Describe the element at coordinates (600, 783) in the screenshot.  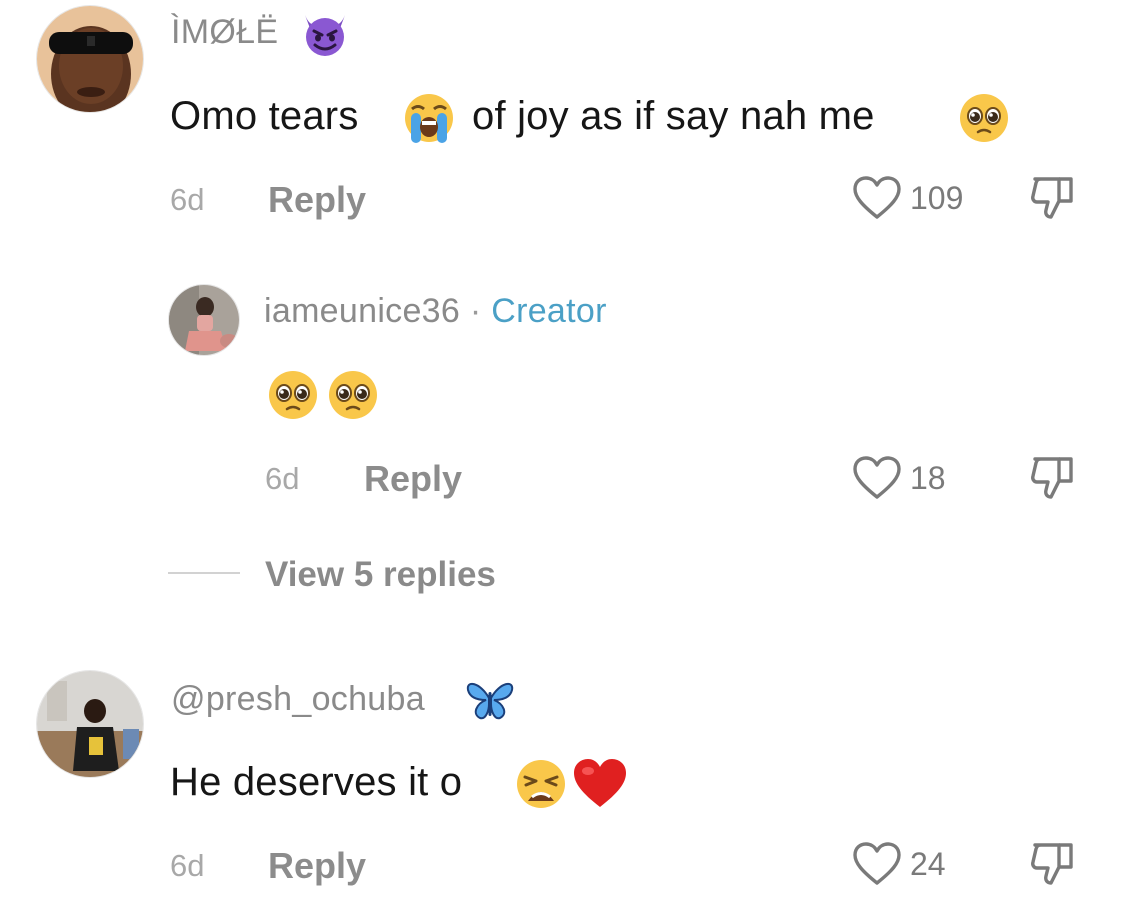
I see `red-heart-emoji-icon` at that location.